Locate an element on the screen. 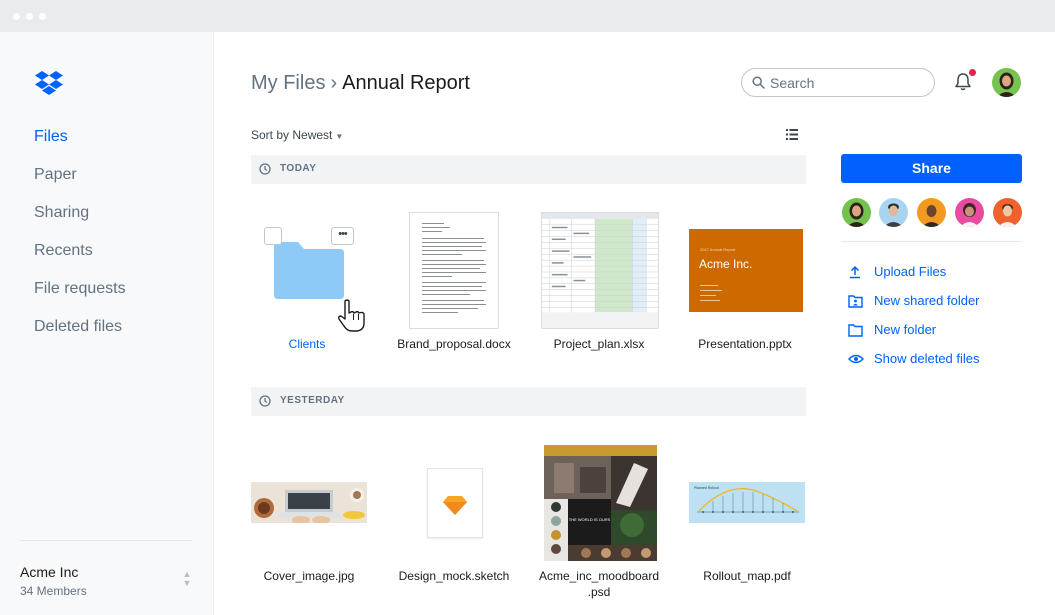  window-titlebar is located at coordinates (527, 16).